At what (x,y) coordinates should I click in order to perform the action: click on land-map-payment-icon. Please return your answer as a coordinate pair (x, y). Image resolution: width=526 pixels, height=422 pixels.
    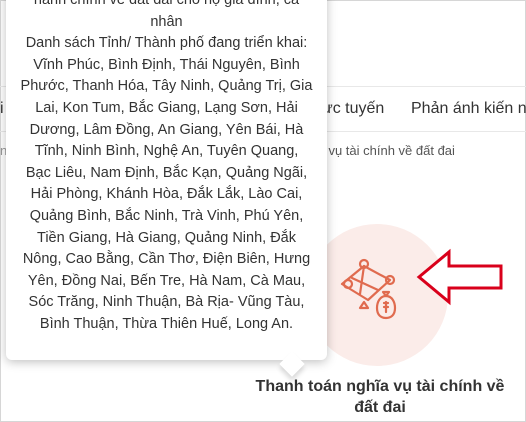
    Looking at the image, I should click on (374, 290).